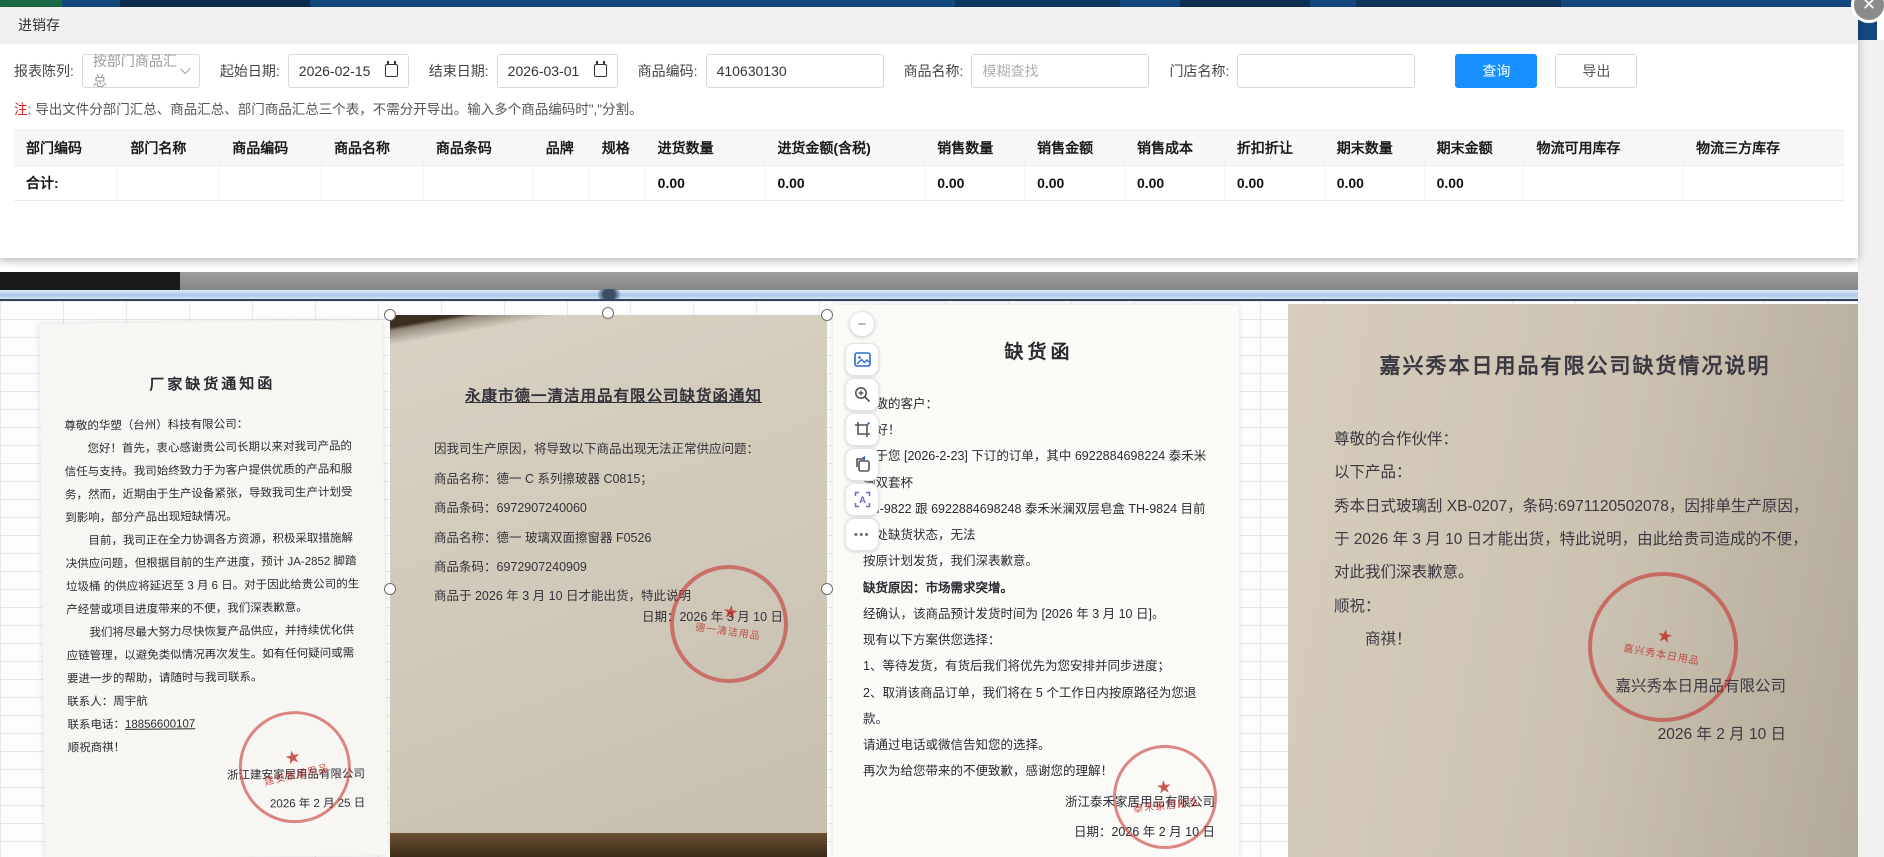 The height and width of the screenshot is (857, 1884). What do you see at coordinates (794, 70) in the screenshot?
I see `sku-input` at bounding box center [794, 70].